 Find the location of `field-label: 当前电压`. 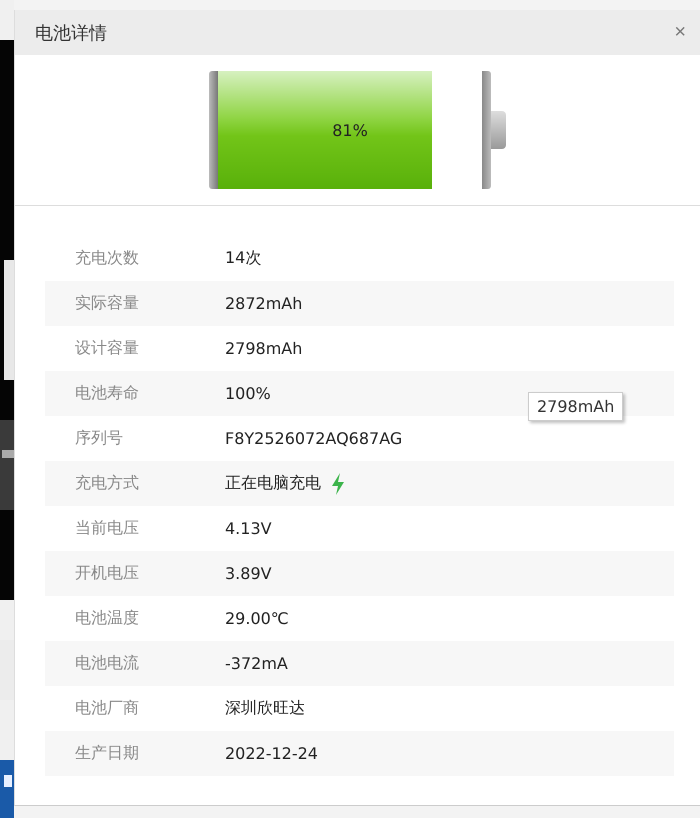

field-label: 当前电压 is located at coordinates (107, 528).